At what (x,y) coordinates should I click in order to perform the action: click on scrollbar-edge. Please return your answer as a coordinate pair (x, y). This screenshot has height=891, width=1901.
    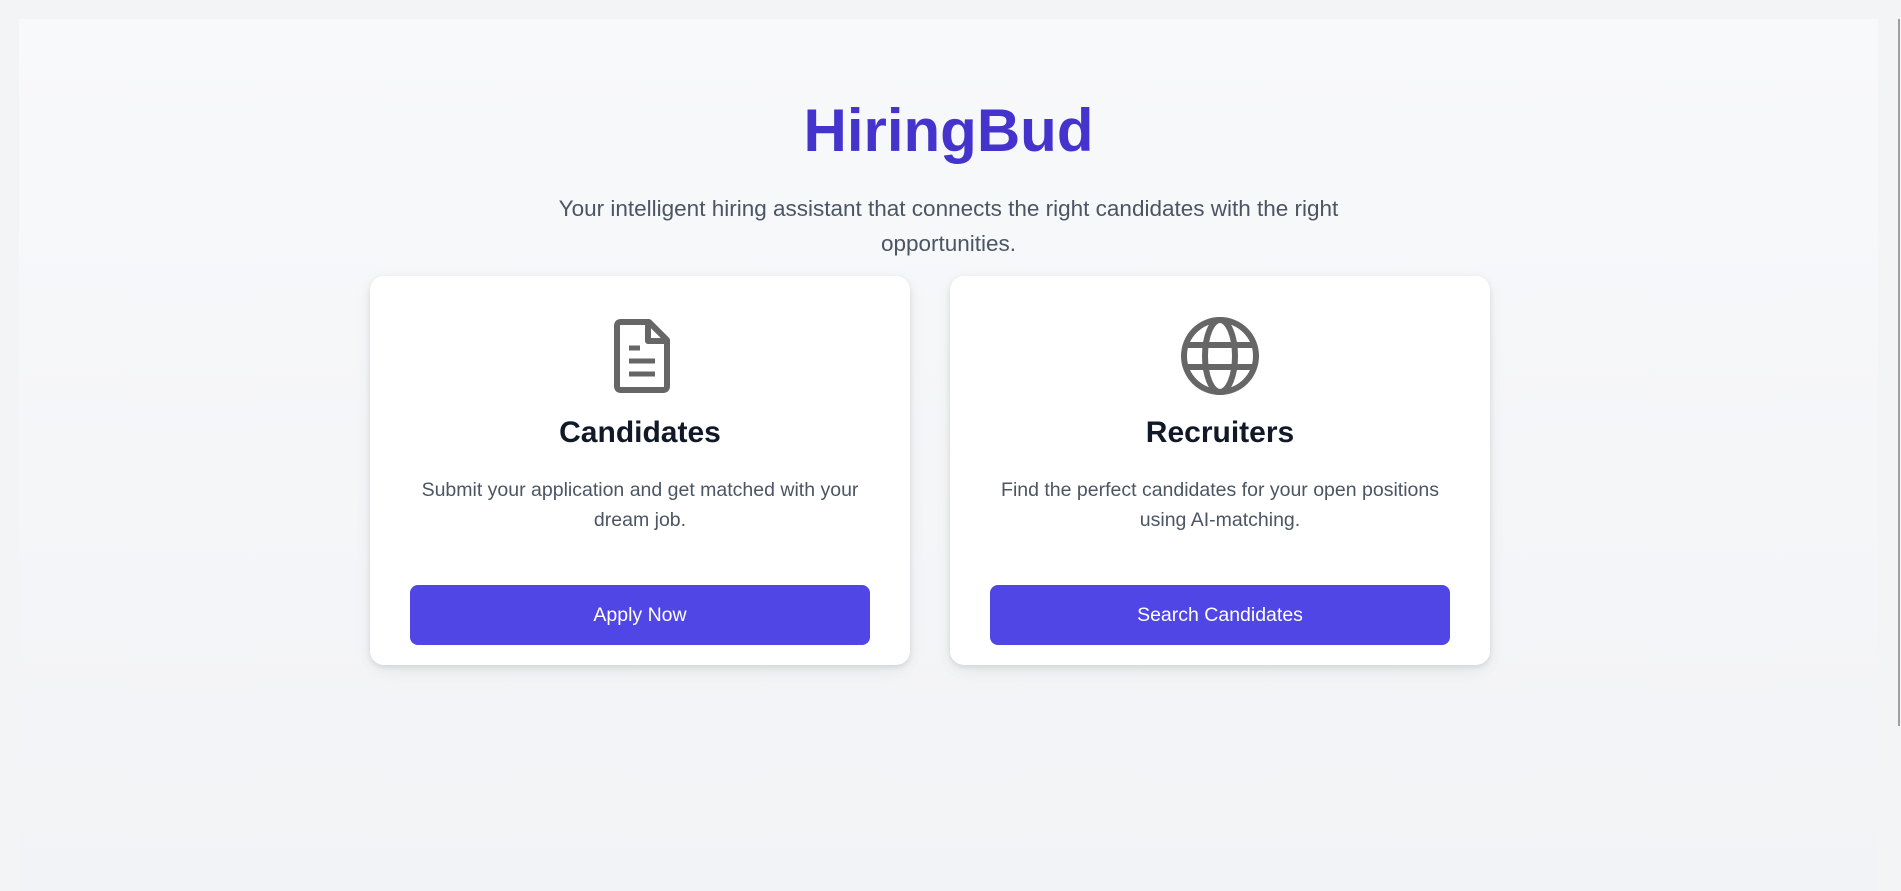
    Looking at the image, I should click on (1899, 372).